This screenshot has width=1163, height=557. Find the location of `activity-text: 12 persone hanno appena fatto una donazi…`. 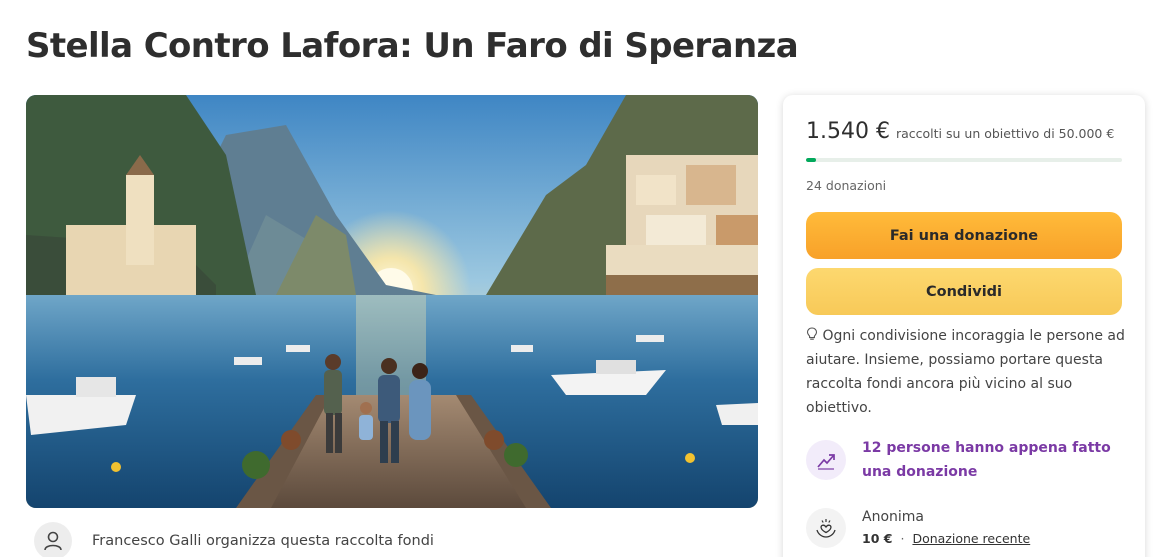

activity-text: 12 persone hanno appena fatto una donazi… is located at coordinates (986, 460).